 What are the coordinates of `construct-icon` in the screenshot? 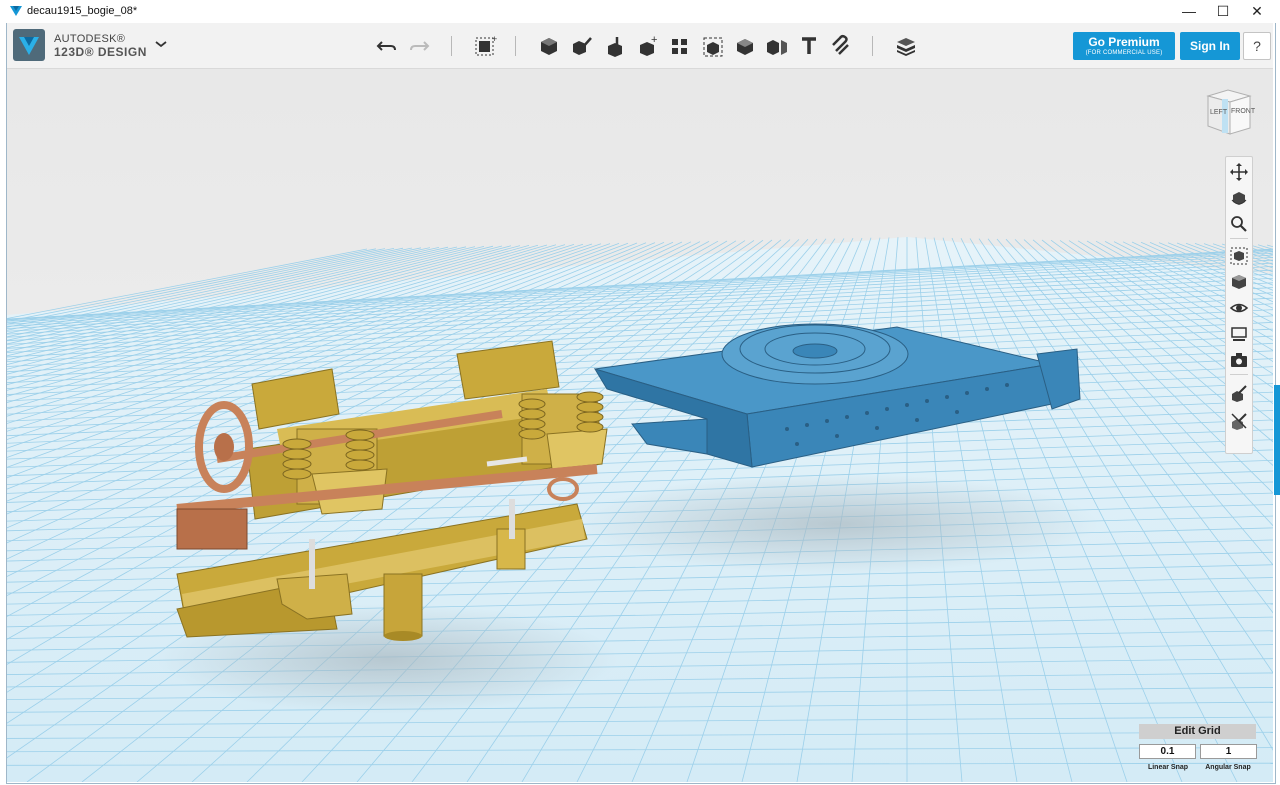 It's located at (615, 47).